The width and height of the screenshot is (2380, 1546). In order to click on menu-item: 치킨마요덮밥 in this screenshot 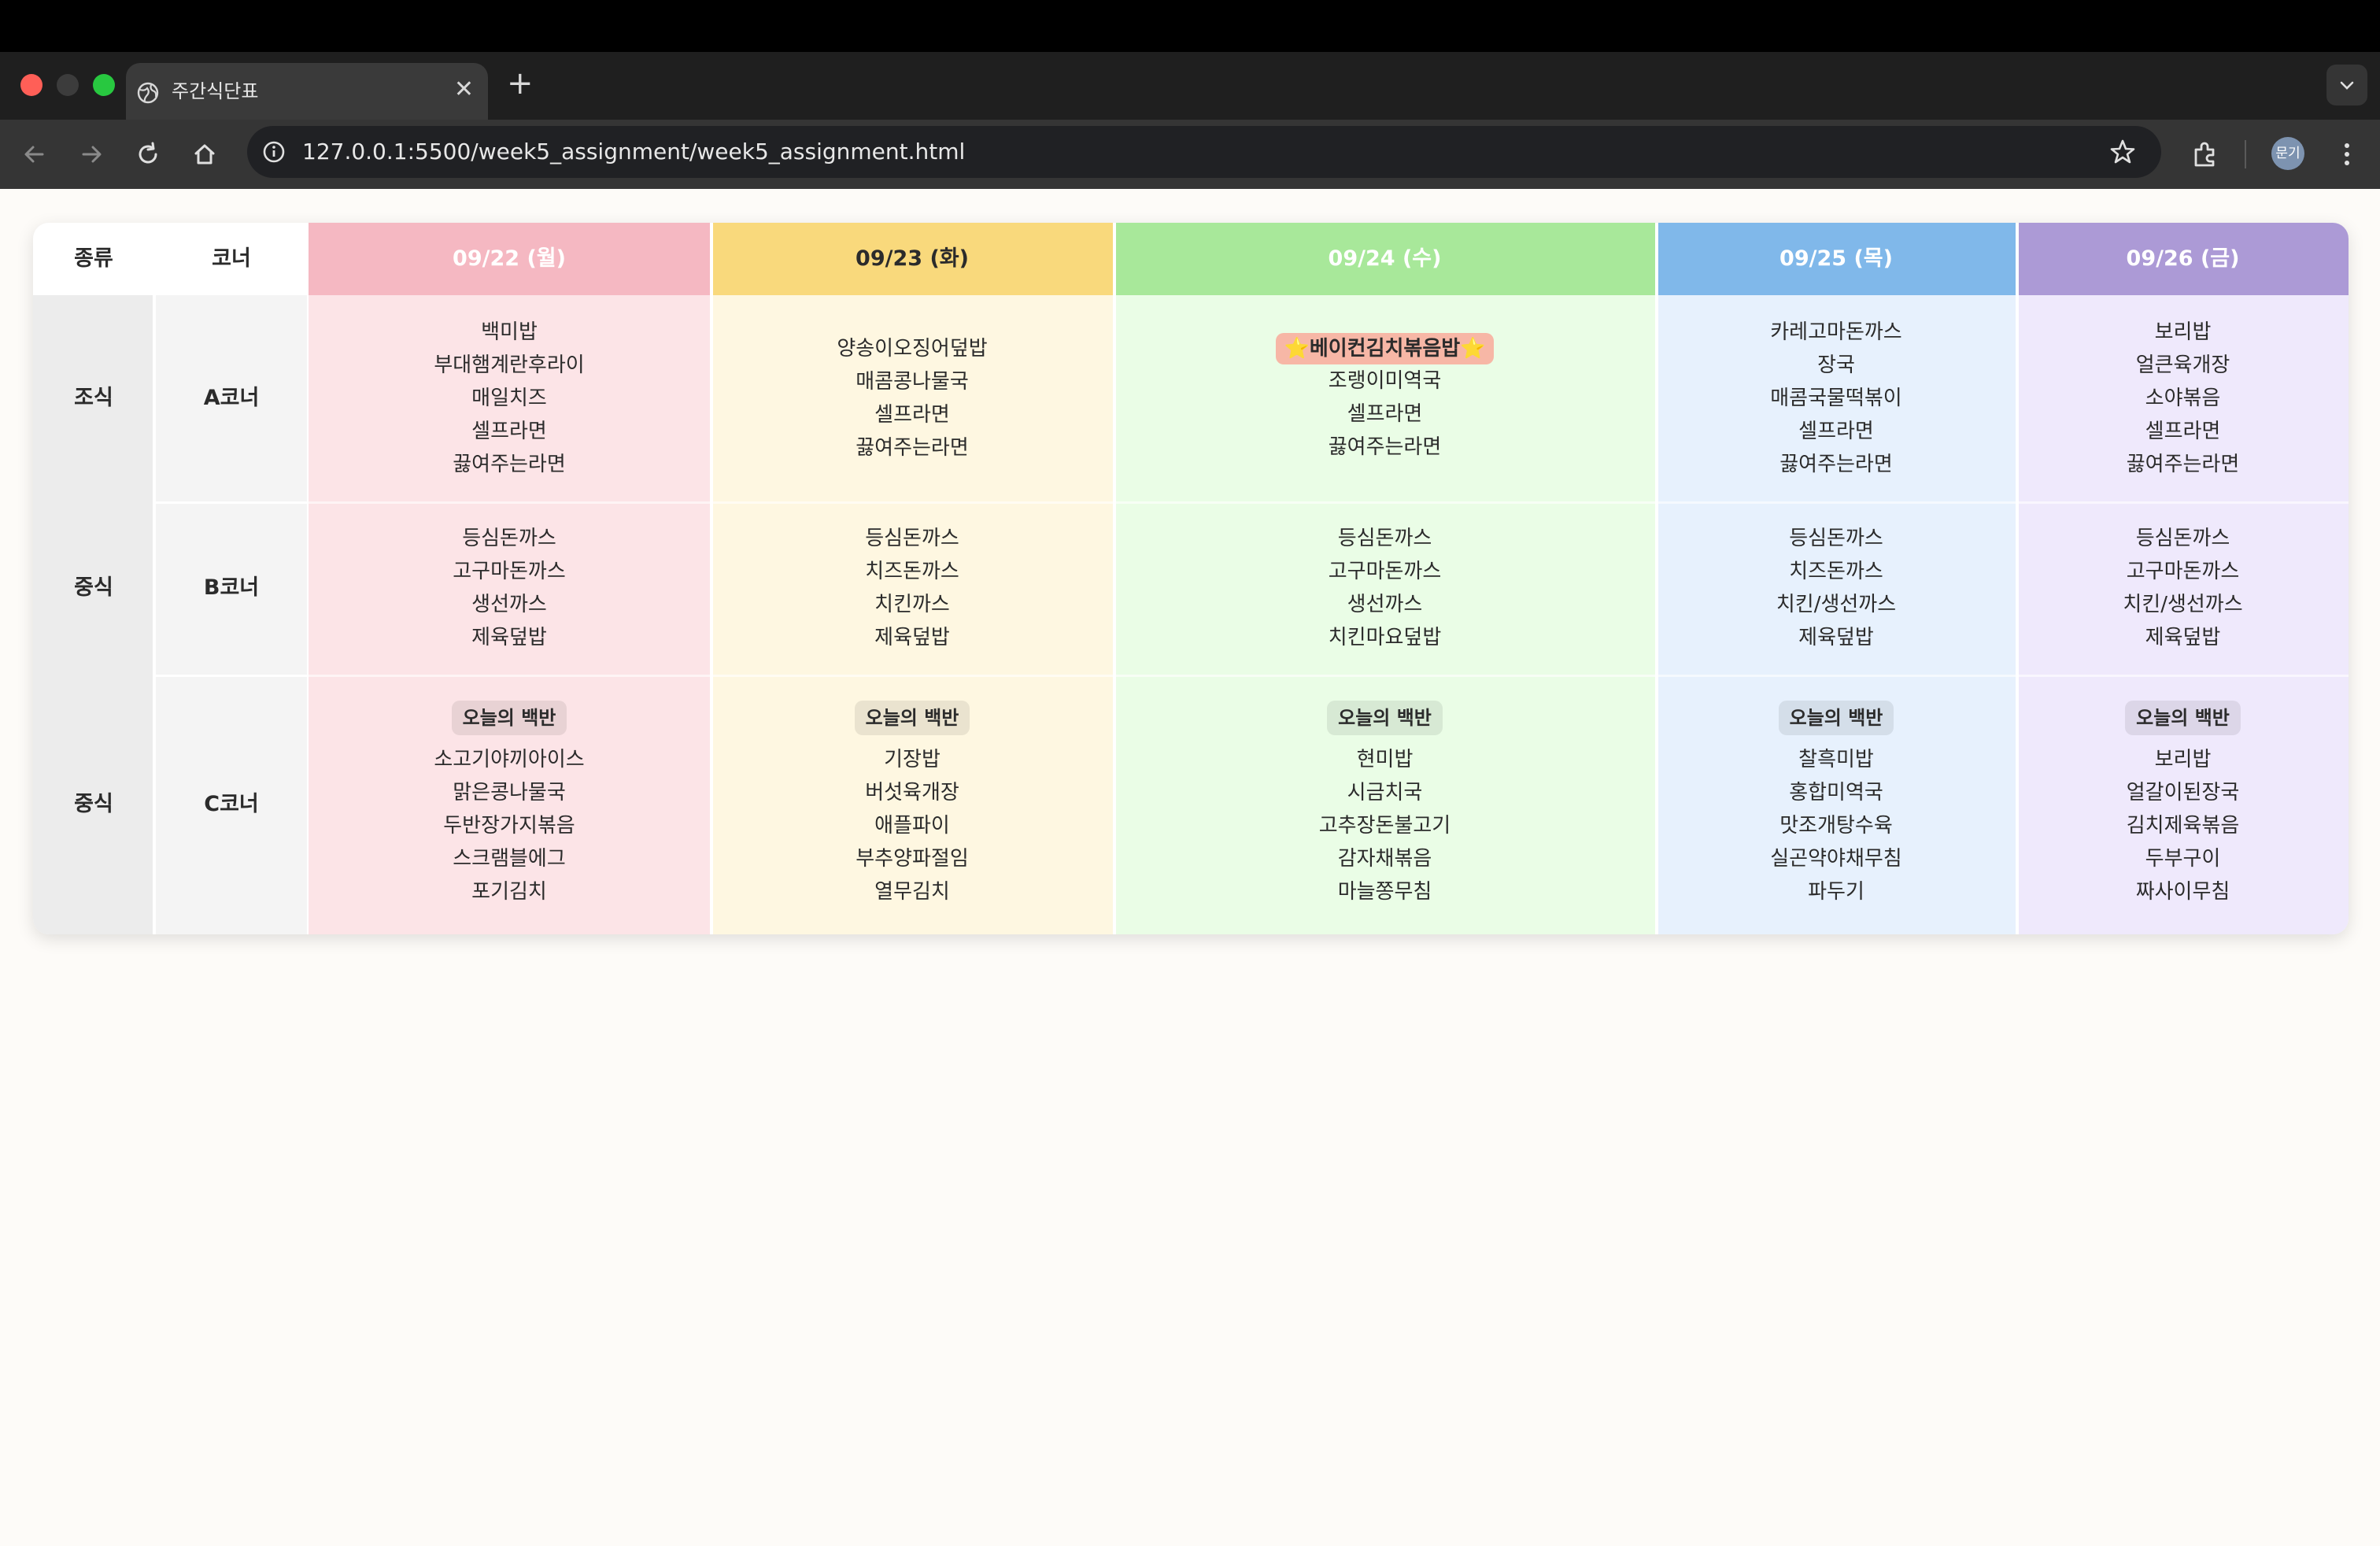, I will do `click(1385, 637)`.